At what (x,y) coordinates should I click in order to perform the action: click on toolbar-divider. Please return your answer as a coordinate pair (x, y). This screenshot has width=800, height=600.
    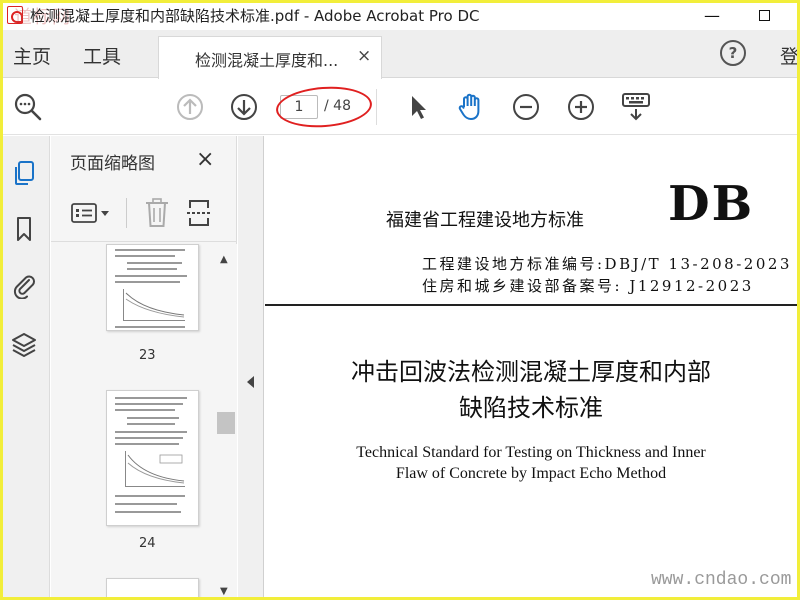
    Looking at the image, I should click on (376, 107).